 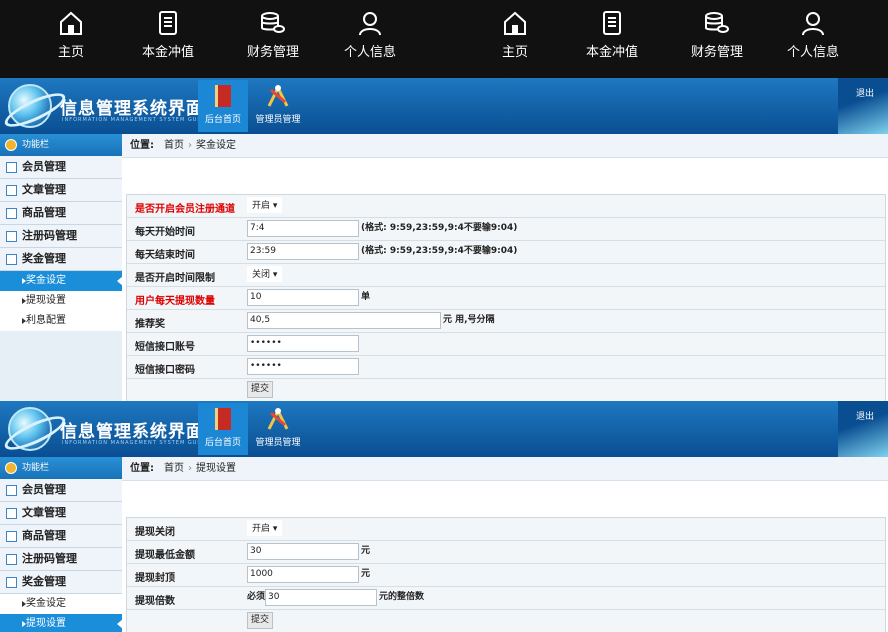 What do you see at coordinates (506, 206) in the screenshot?
I see `form-row: 是否开启会员注册通道 开启 ▾` at bounding box center [506, 206].